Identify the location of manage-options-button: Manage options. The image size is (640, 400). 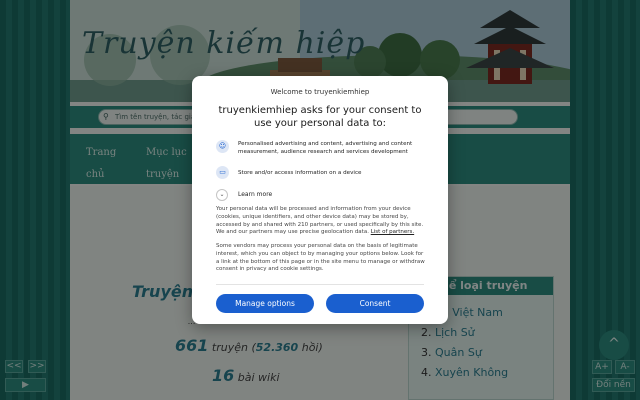
(265, 303).